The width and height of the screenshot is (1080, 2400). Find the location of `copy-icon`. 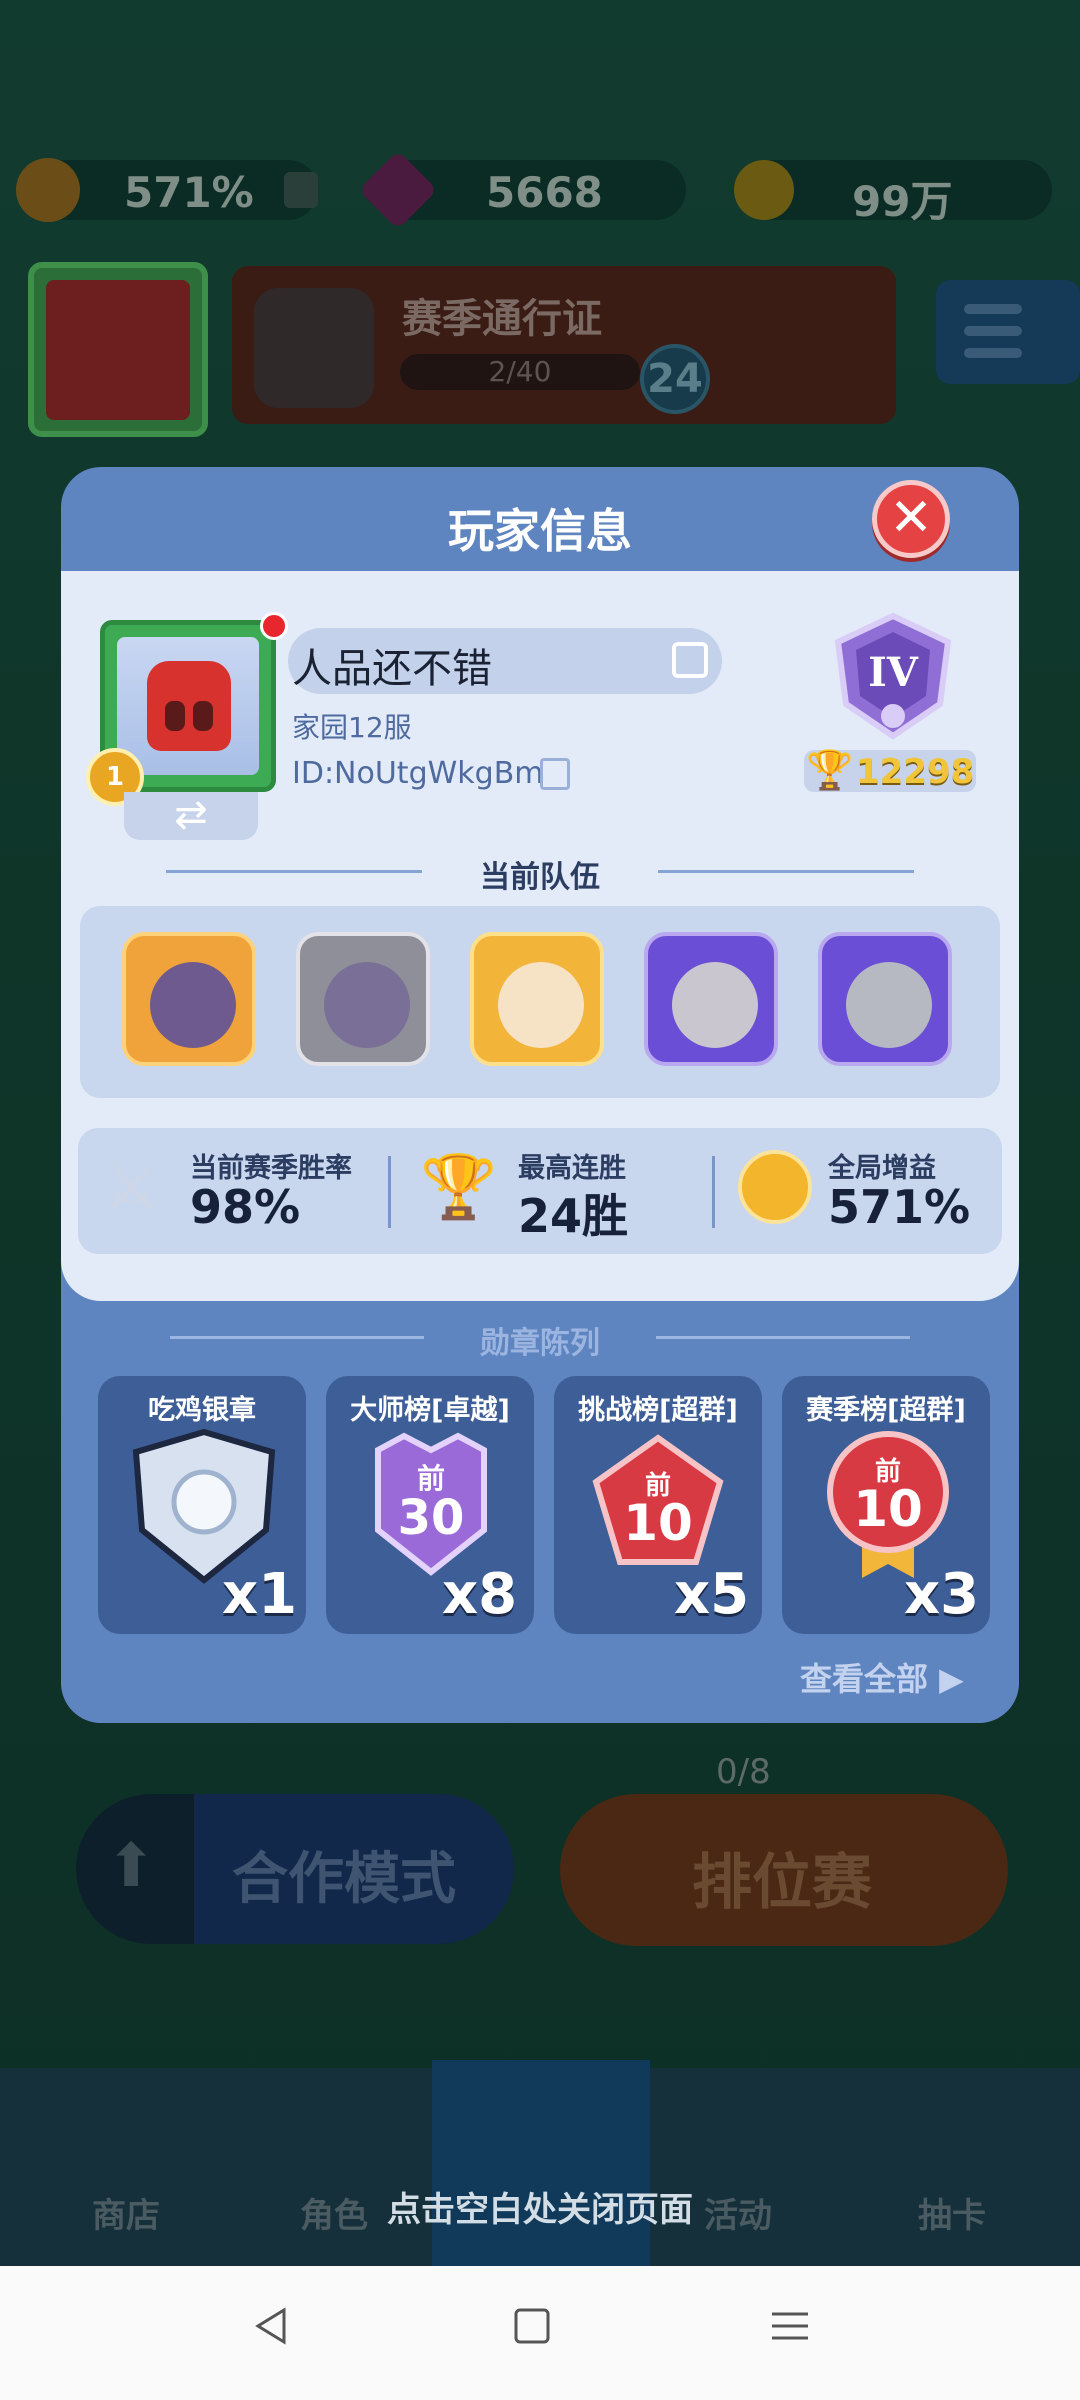

copy-icon is located at coordinates (555, 774).